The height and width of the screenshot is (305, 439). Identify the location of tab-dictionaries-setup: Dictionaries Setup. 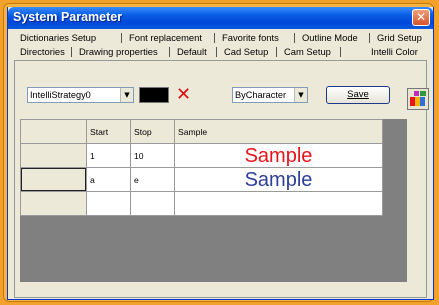
(58, 37).